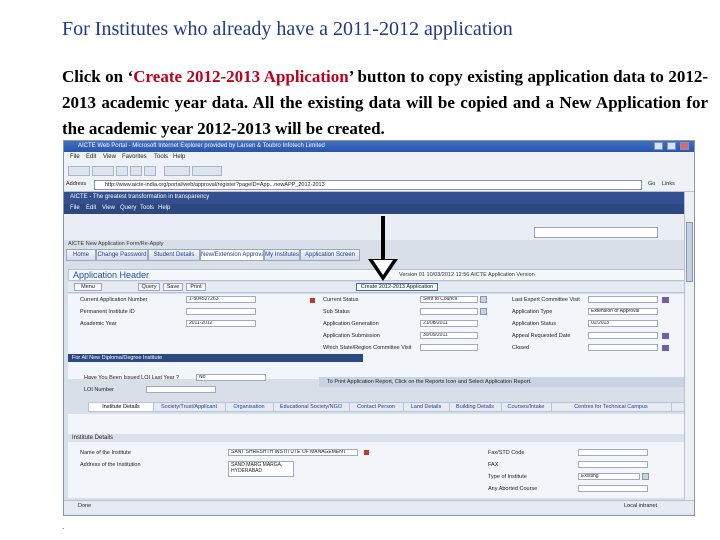 The height and width of the screenshot is (540, 720). Describe the element at coordinates (596, 232) in the screenshot. I see `portal-search-input` at that location.